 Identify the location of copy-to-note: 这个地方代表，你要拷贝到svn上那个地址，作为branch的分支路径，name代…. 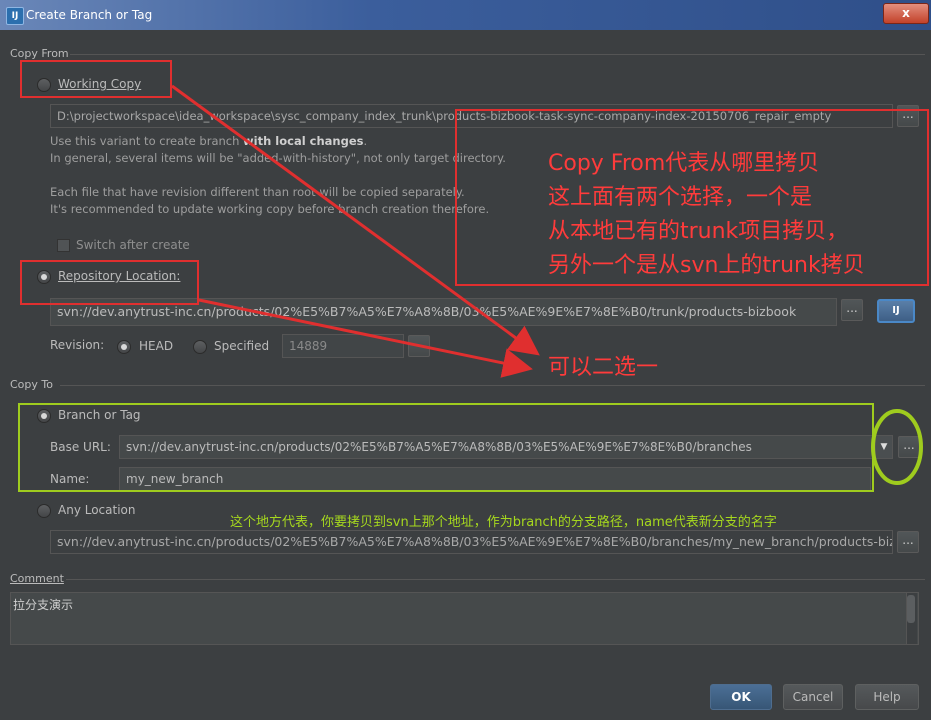
(503, 522).